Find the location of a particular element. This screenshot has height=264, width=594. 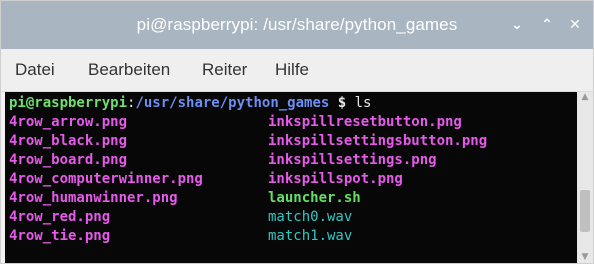

close-button: ✕ is located at coordinates (575, 25).